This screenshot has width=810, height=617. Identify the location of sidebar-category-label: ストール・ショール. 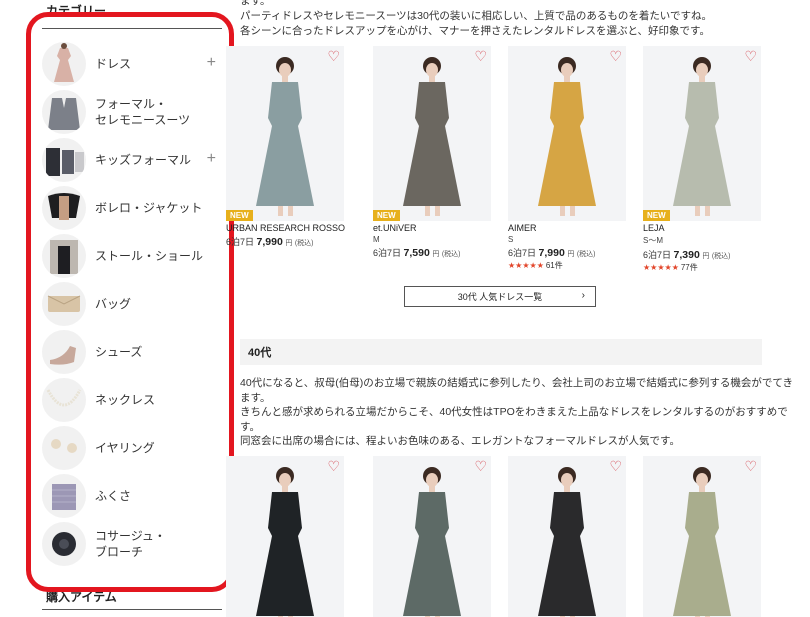
(149, 256).